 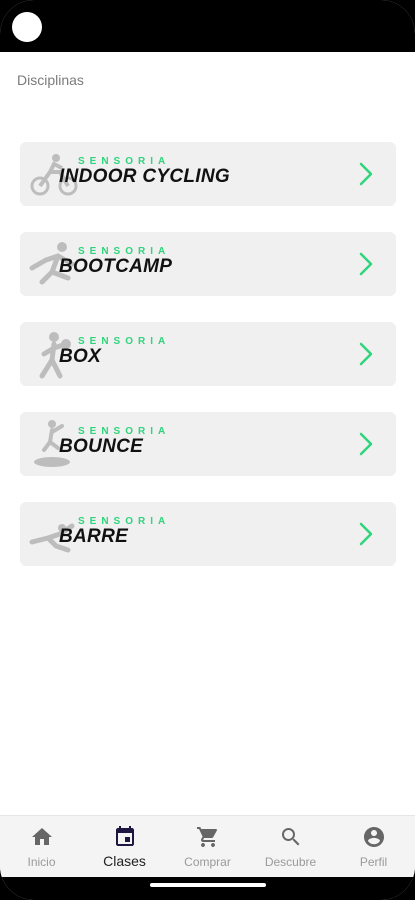 I want to click on nav-item-perfil: Perfil, so click(x=373, y=847).